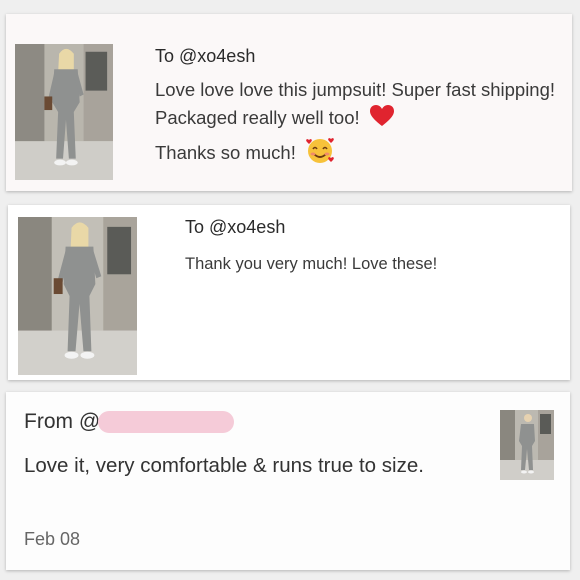  I want to click on red-heart-icon, so click(382, 120).